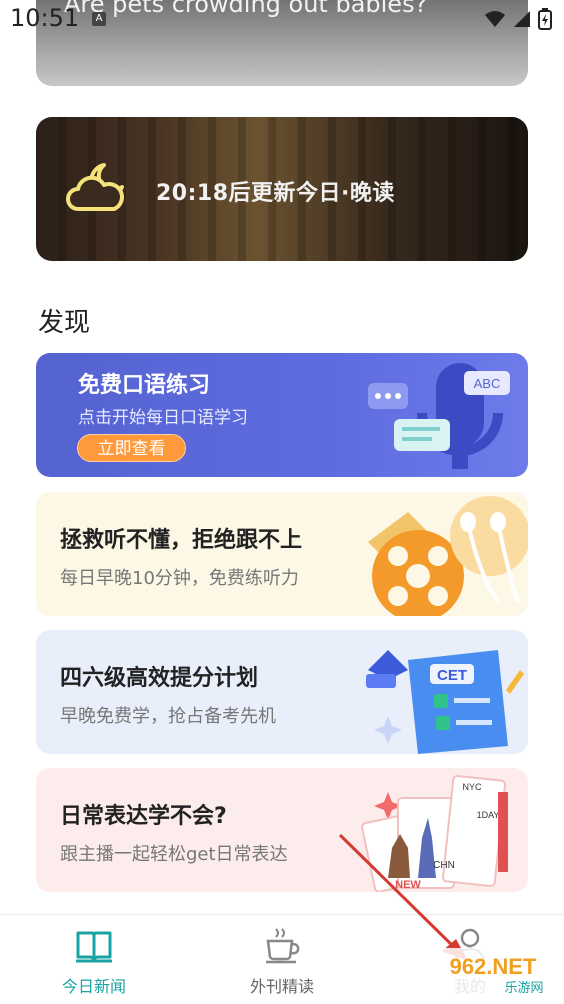 The height and width of the screenshot is (1004, 564). What do you see at coordinates (282, 692) in the screenshot?
I see `cet-plan-card: 四六级高效提分计划 早晚免费学，抢占备考先机 CET` at bounding box center [282, 692].